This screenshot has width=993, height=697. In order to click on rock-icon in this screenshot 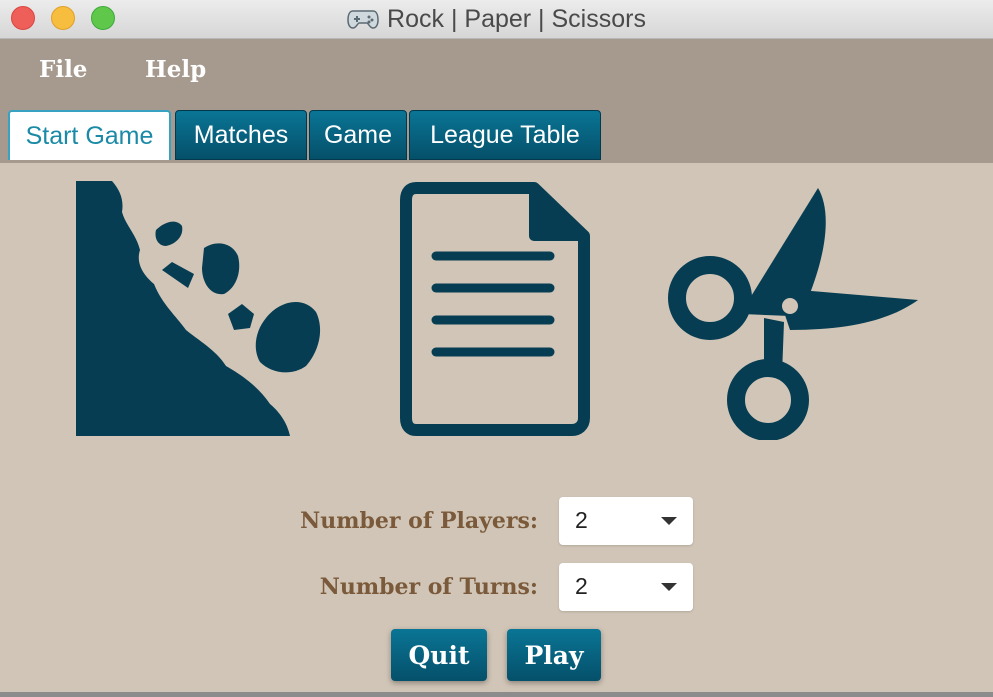, I will do `click(198, 308)`.